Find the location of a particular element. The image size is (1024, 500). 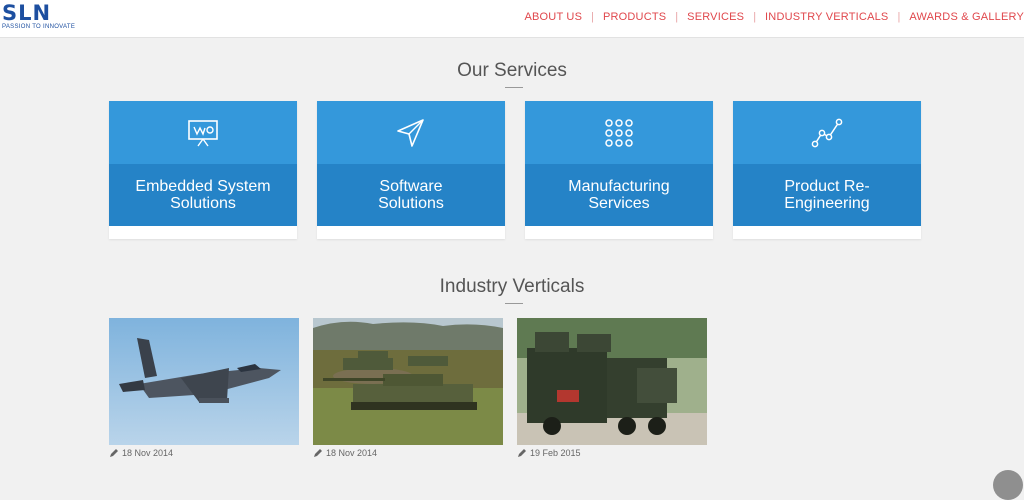

card-label-line2: Engineering is located at coordinates (827, 203).